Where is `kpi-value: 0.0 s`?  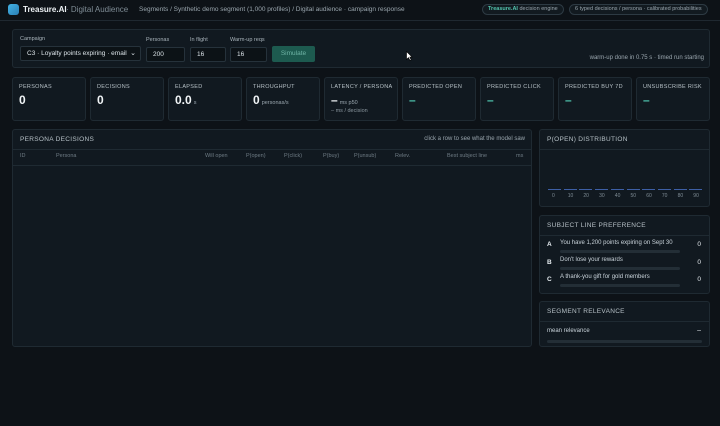 kpi-value: 0.0 s is located at coordinates (186, 100).